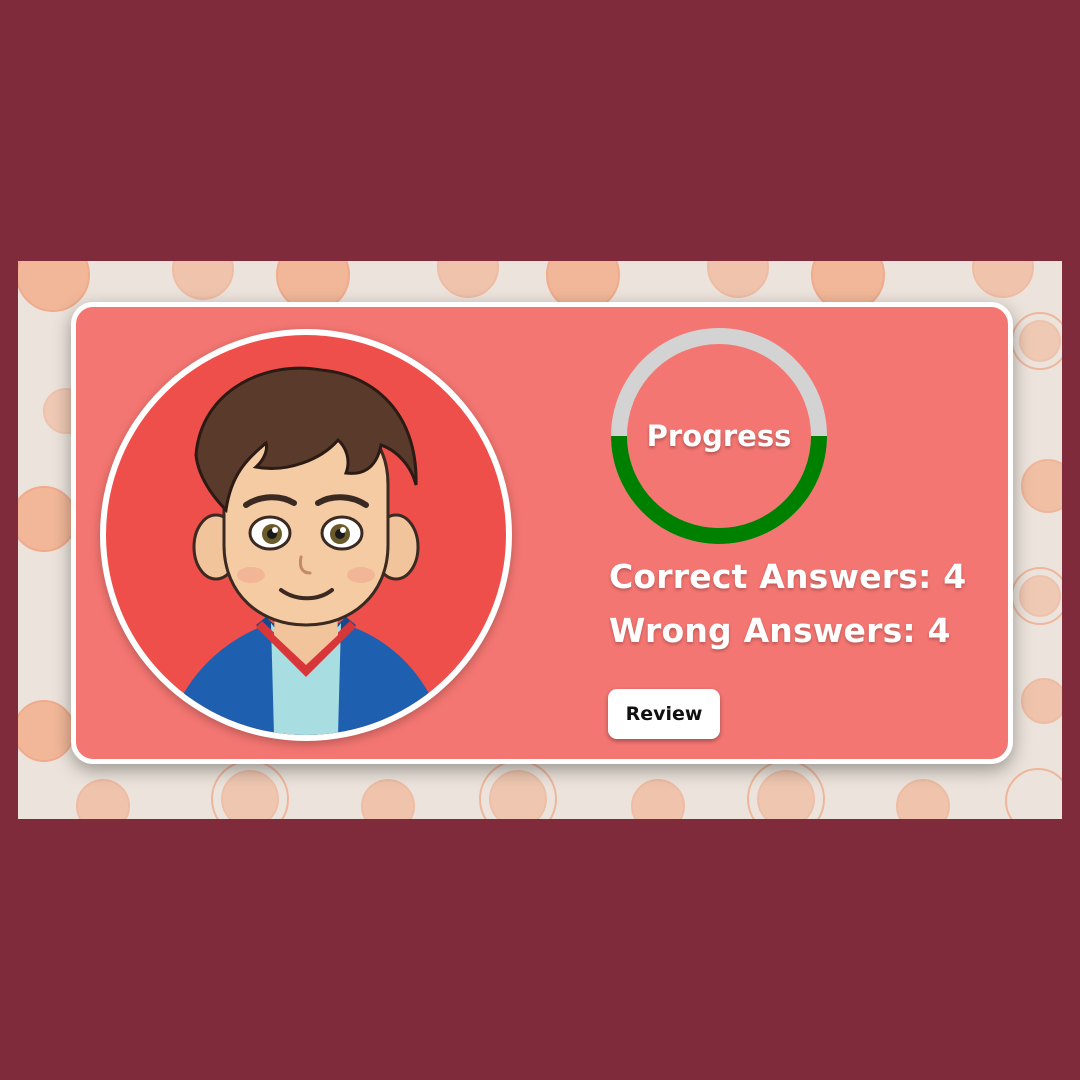  I want to click on avatar, so click(306, 535).